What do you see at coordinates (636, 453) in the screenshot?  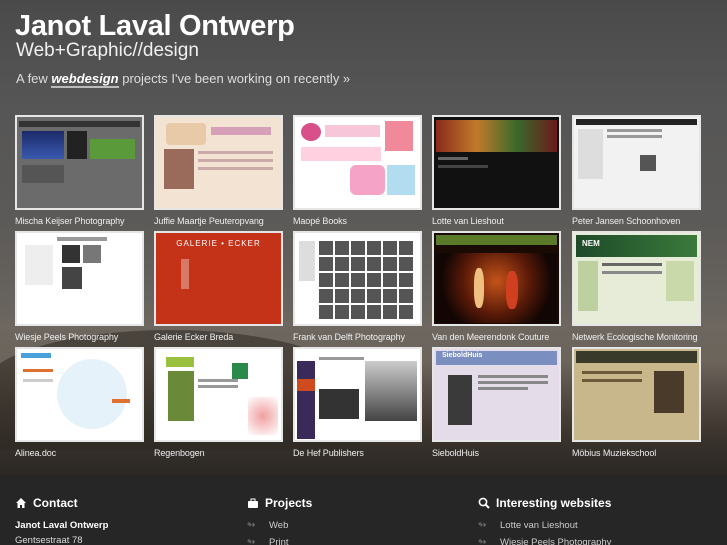 I see `project-label: Möbius Muziekschool` at bounding box center [636, 453].